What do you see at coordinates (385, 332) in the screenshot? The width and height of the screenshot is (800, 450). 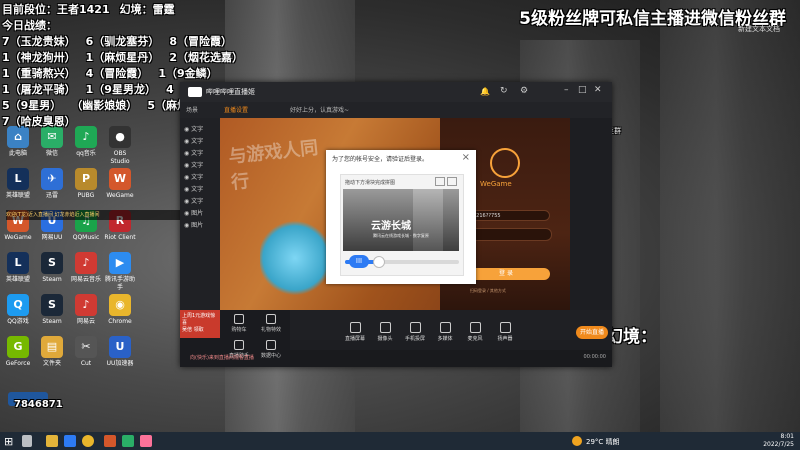 I see `toolbar-camera-button: 摄像头` at bounding box center [385, 332].